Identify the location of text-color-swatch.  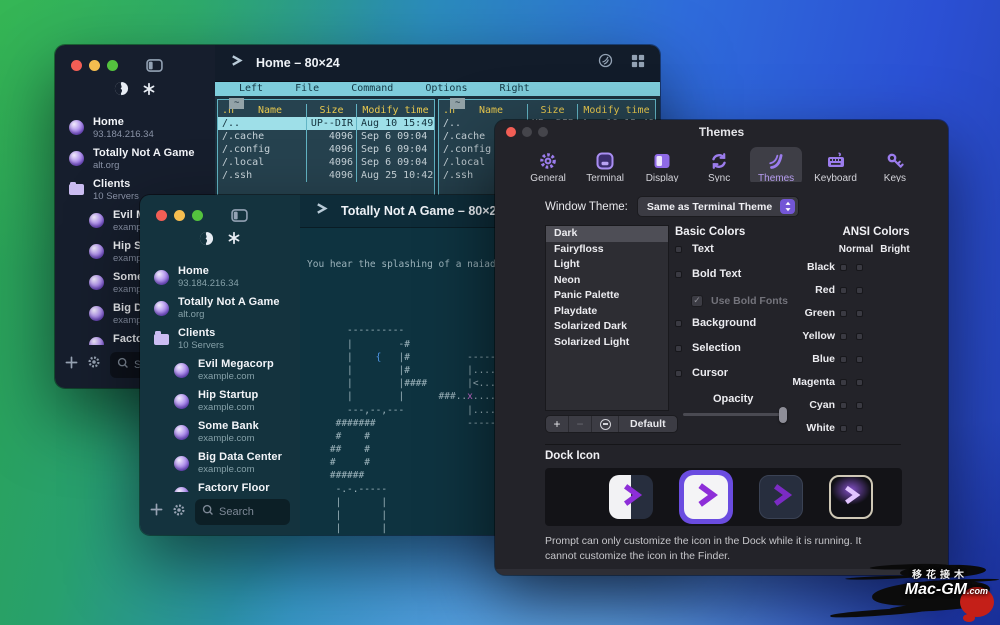
(678, 249).